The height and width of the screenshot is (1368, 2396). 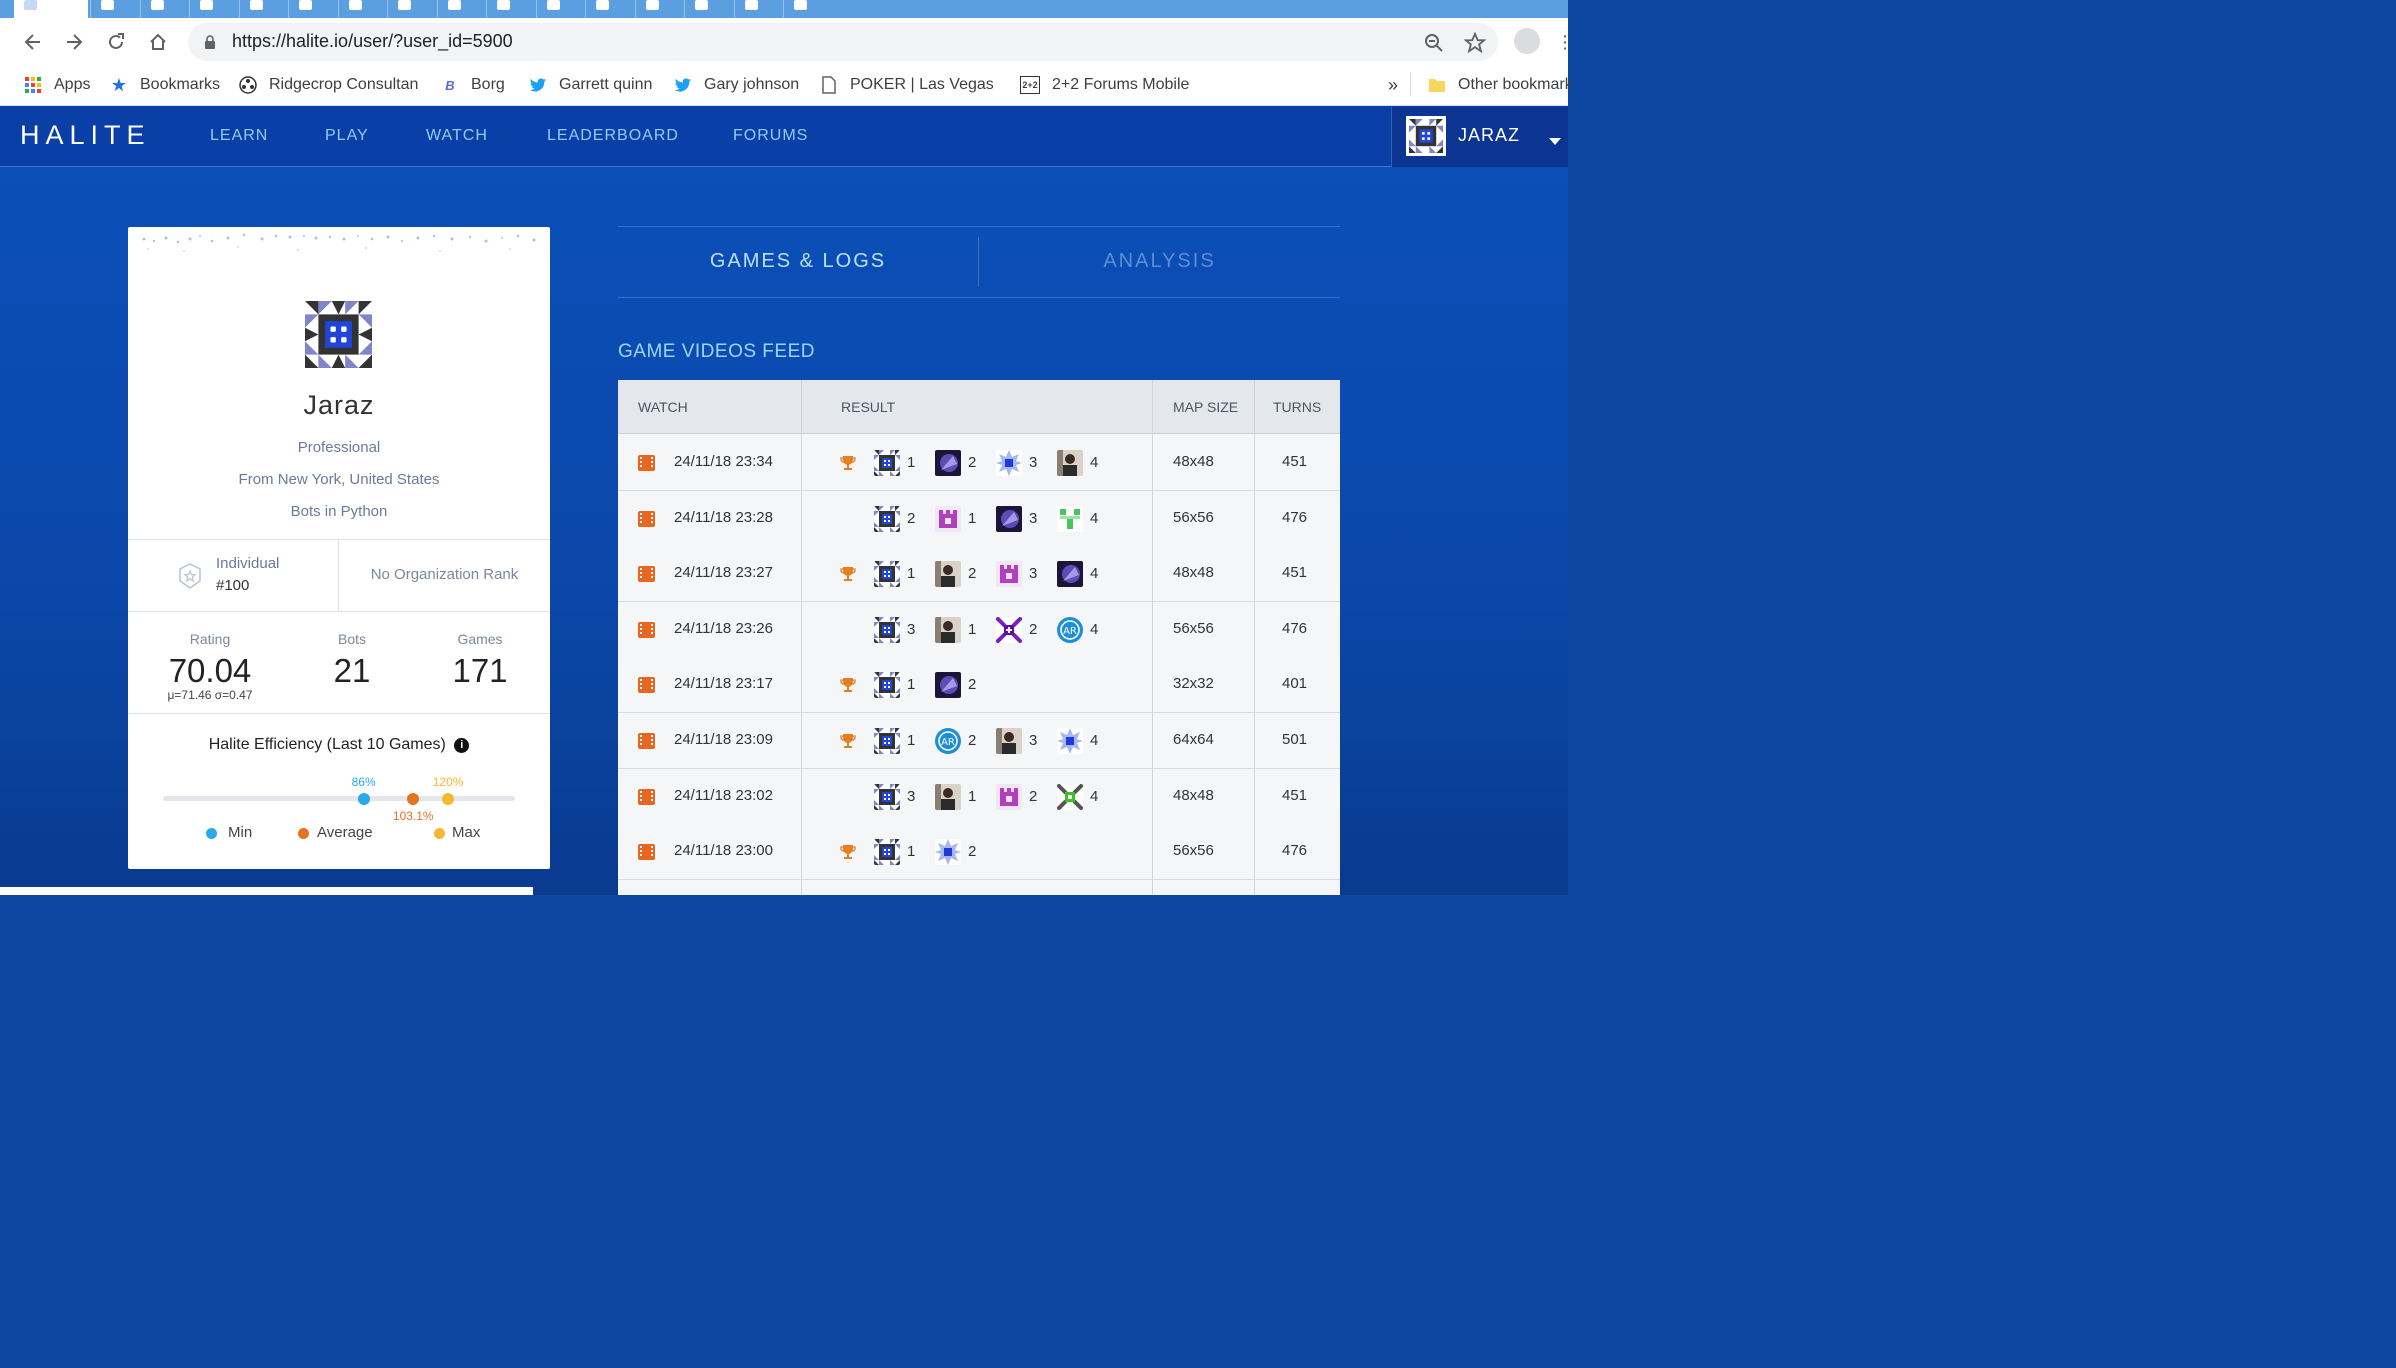 What do you see at coordinates (74, 42) in the screenshot?
I see `forward-button` at bounding box center [74, 42].